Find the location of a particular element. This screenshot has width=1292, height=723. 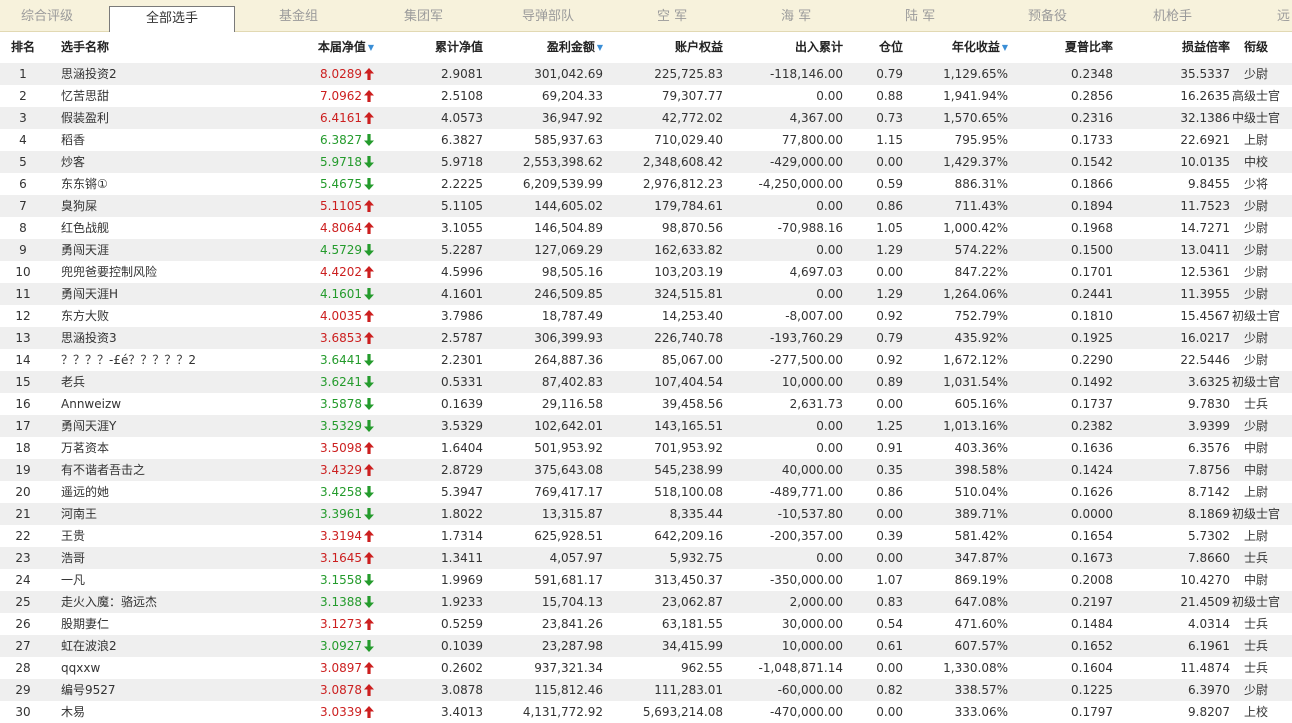

header-name: 选手名称 is located at coordinates (161, 47).